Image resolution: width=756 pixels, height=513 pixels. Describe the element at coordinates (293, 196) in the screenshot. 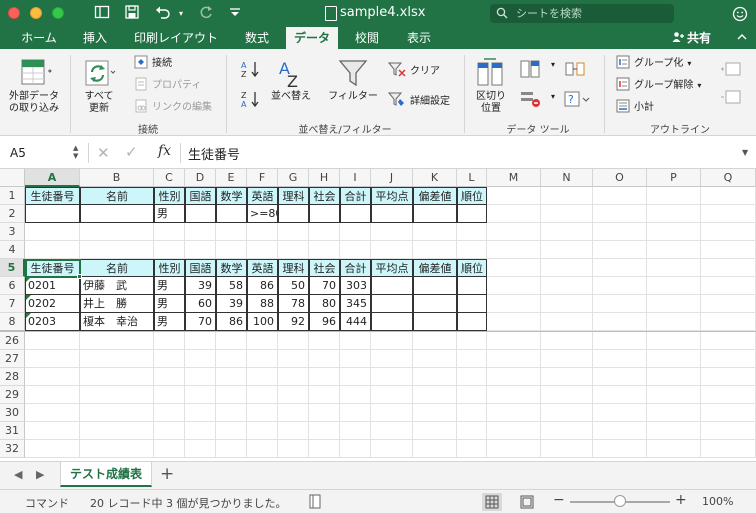

I see `criteria-header-cell: 理科` at that location.